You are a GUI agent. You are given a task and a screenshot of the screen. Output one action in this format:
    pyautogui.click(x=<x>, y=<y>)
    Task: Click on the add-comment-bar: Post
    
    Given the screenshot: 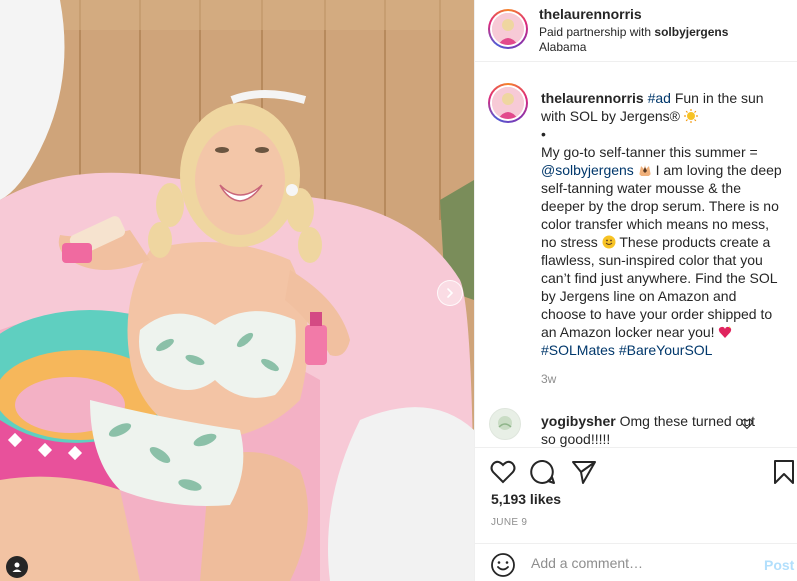 What is the action you would take?
    pyautogui.click(x=636, y=562)
    